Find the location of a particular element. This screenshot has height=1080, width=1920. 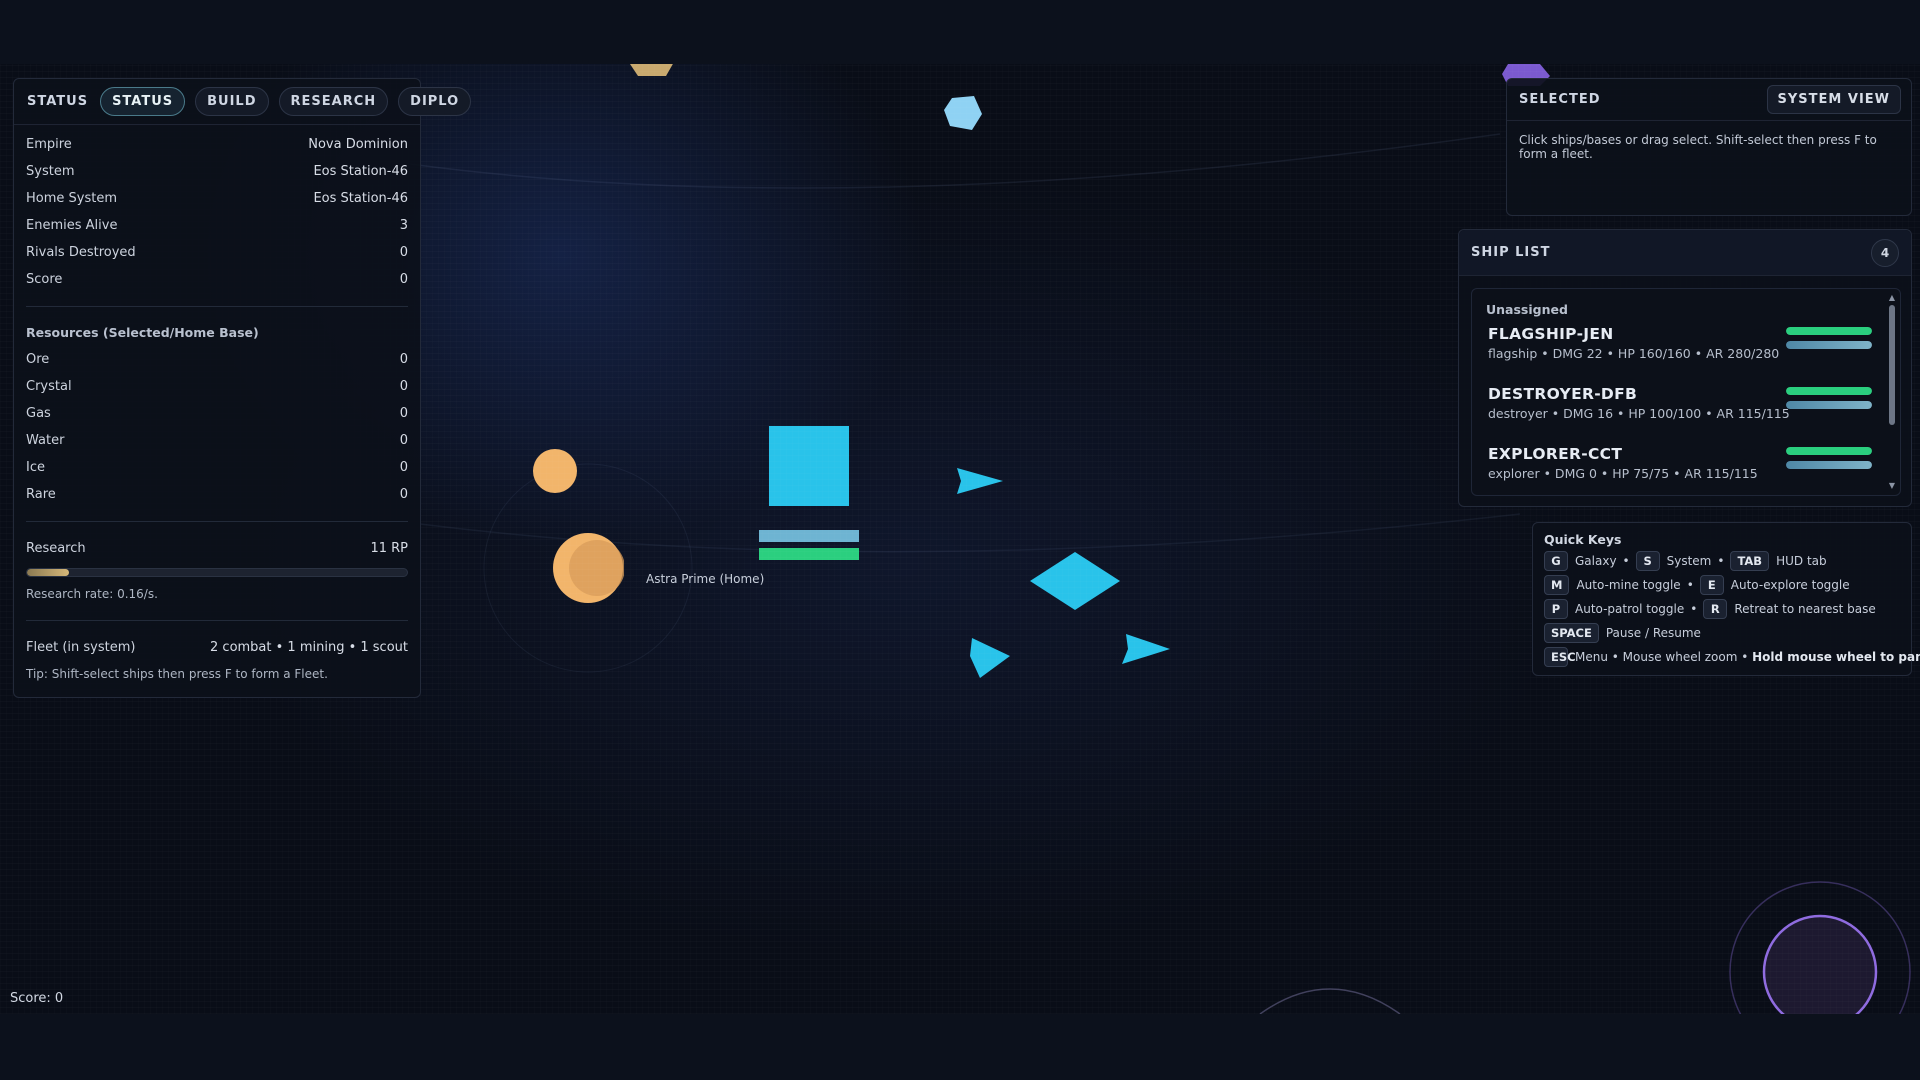

key-desc: Menu • Mouse wheel zoom • is located at coordinates (1662, 657).